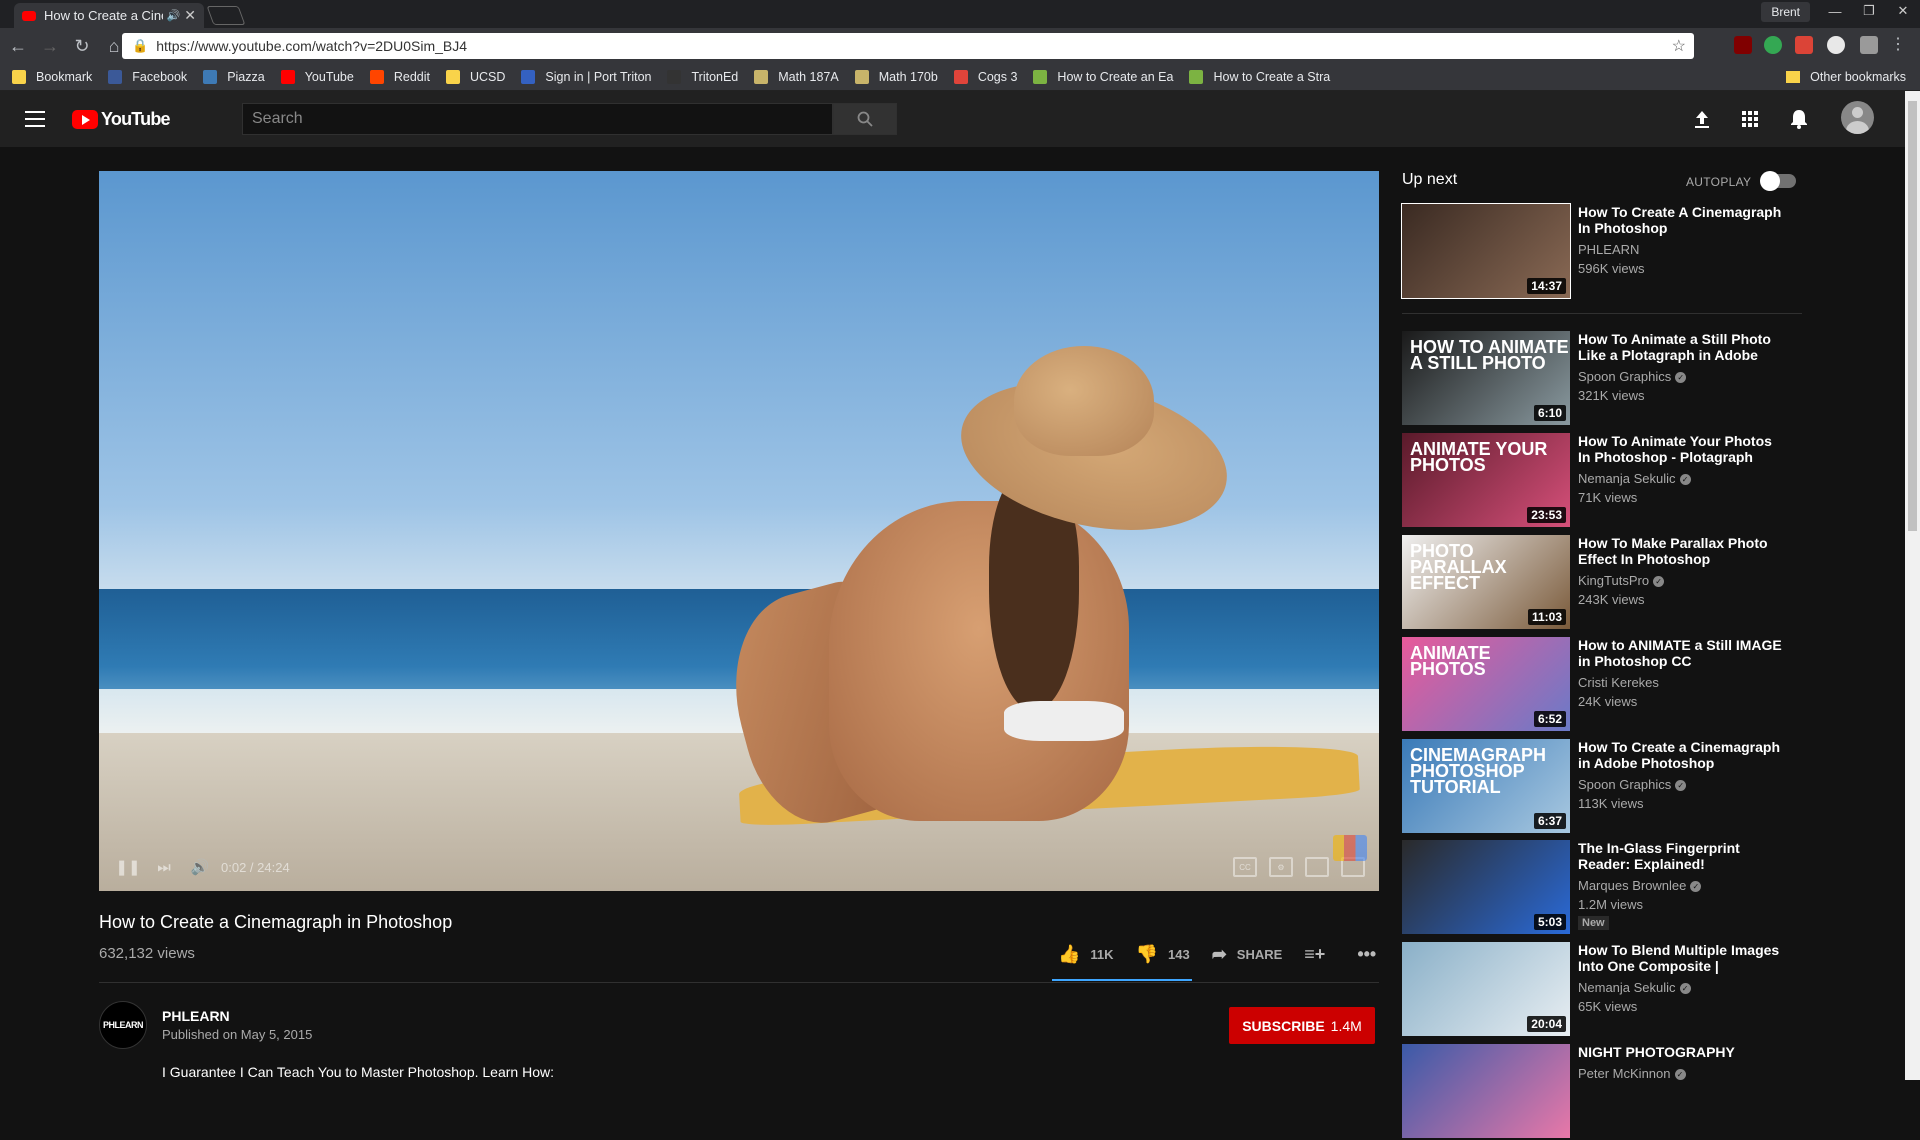 This screenshot has width=1920, height=1140. Describe the element at coordinates (35, 119) in the screenshot. I see `menu-icon` at that location.